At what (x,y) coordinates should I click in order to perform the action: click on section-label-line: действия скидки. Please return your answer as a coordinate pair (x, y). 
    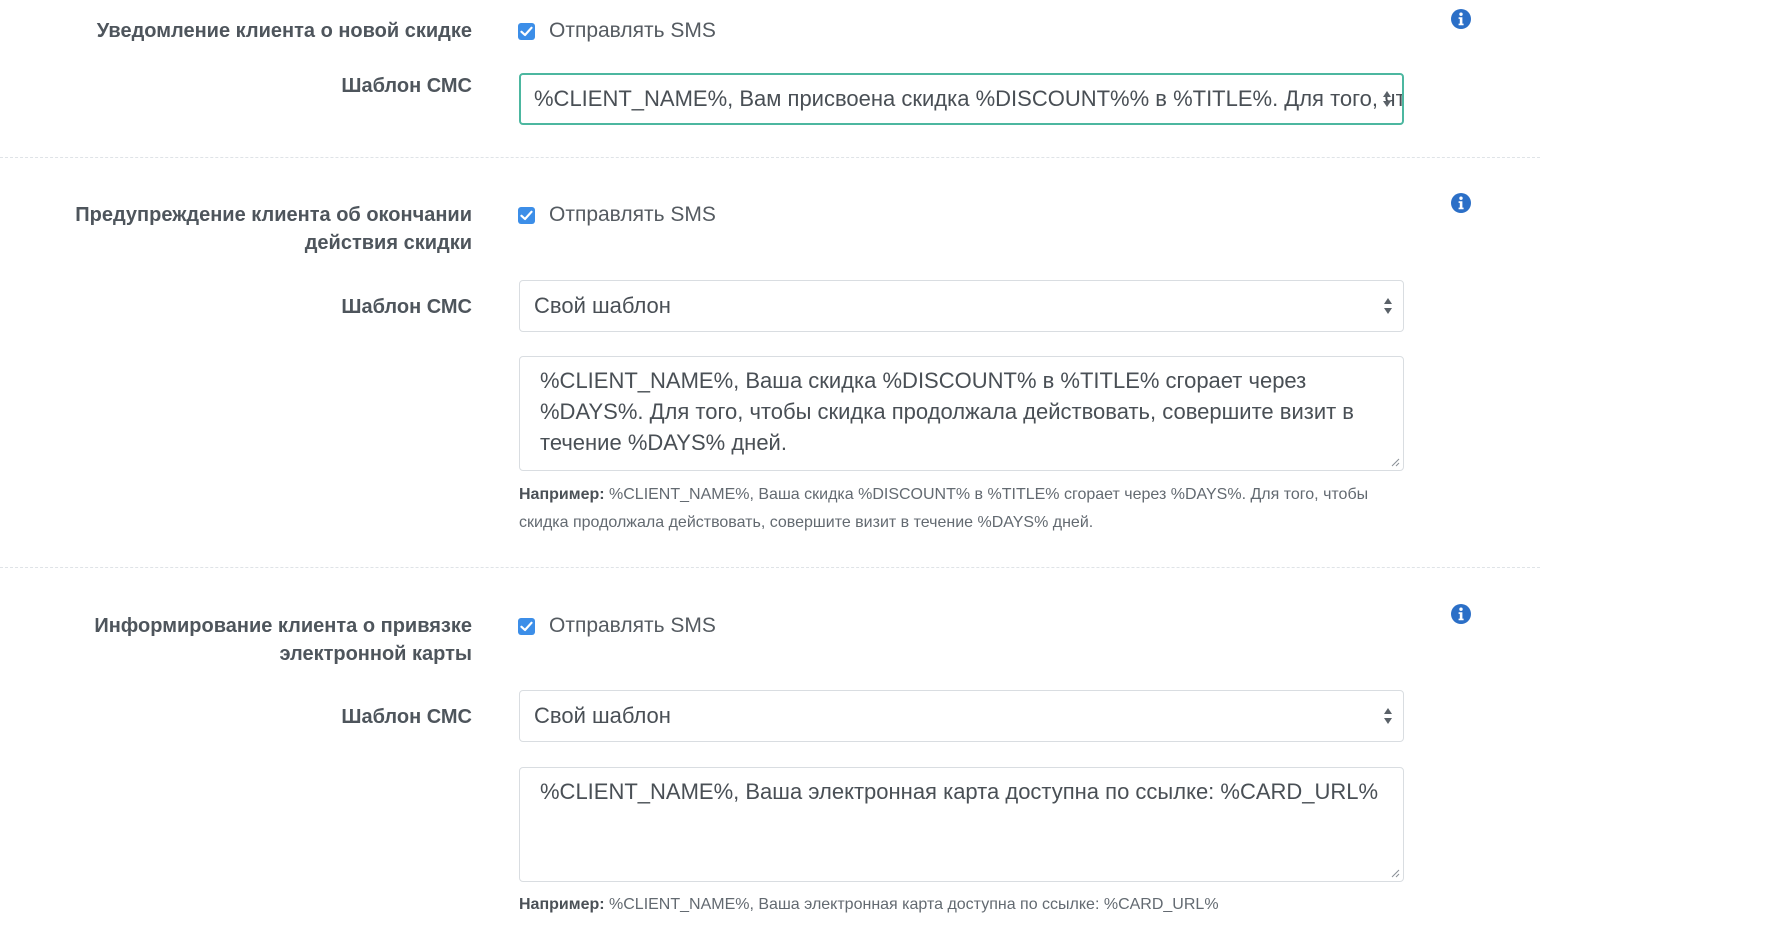
    Looking at the image, I should click on (388, 243).